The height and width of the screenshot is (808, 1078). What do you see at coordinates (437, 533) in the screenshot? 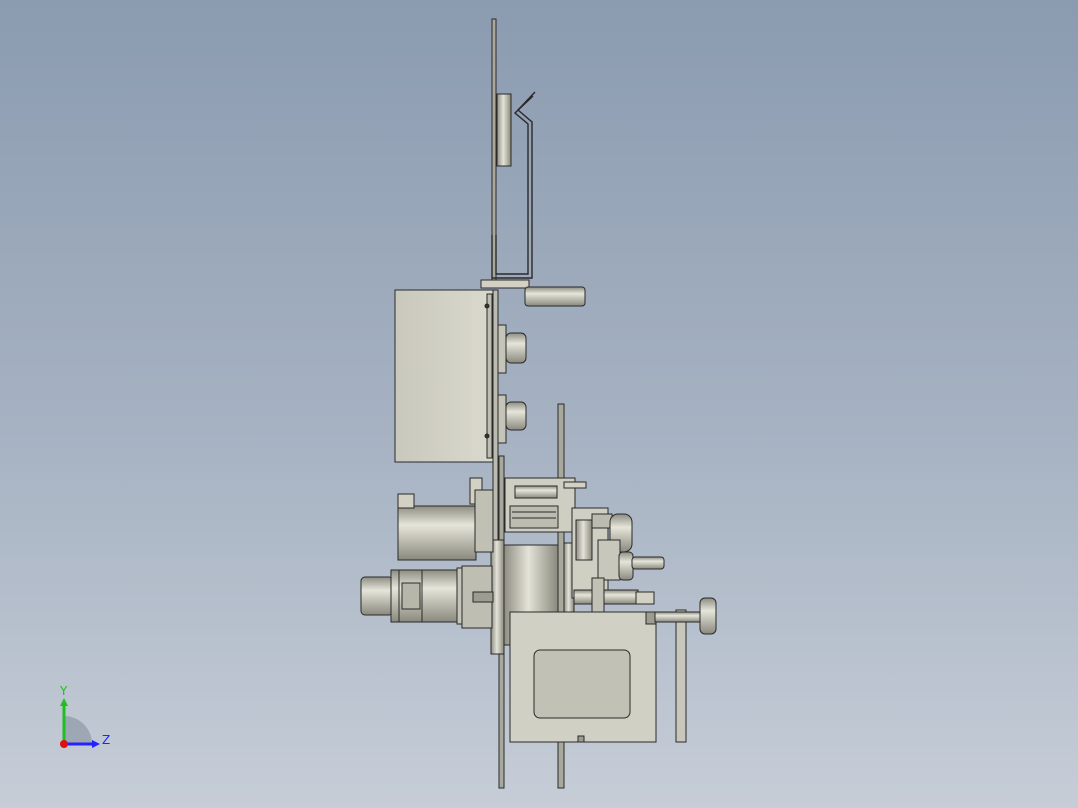
I see `stepper-motor` at bounding box center [437, 533].